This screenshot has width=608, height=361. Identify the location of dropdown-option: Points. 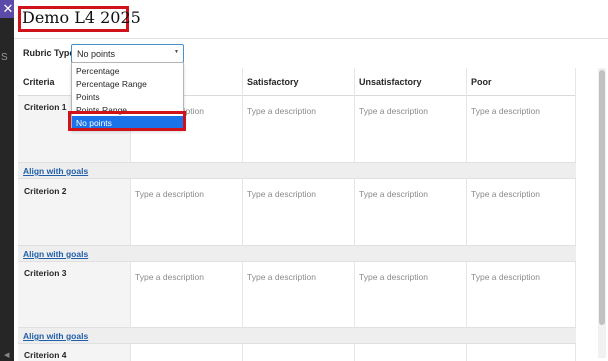
(127, 96).